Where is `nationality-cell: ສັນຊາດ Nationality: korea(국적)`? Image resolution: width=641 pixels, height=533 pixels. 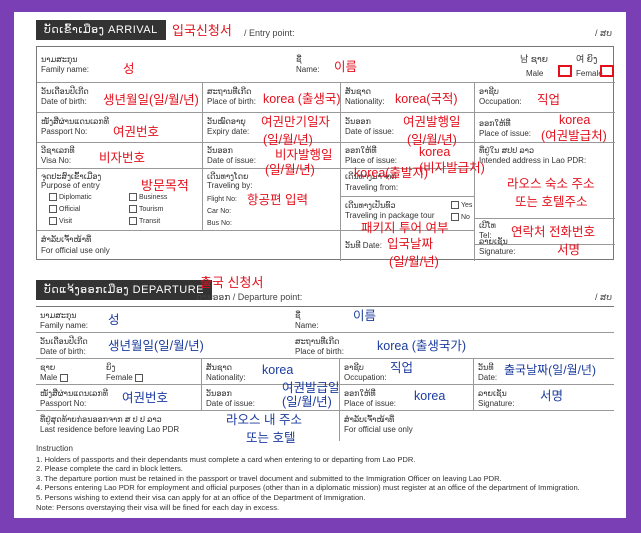
nationality-cell: ສັນຊາດ Nationality: korea(국적) is located at coordinates (408, 98).